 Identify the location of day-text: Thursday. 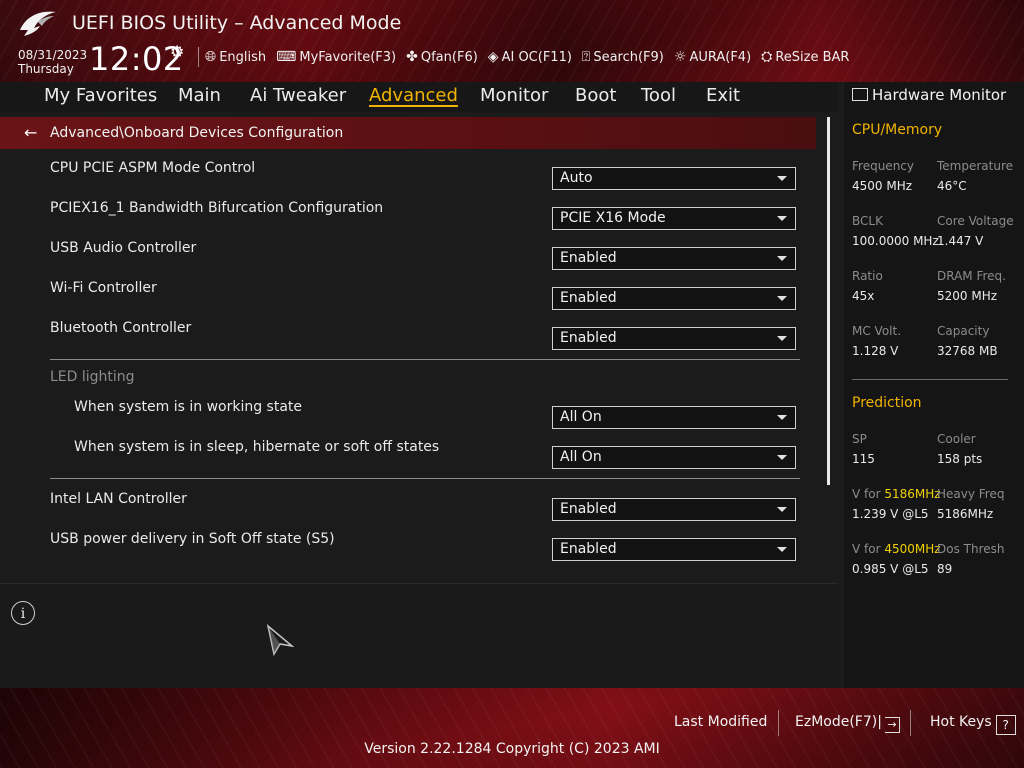
(46, 69).